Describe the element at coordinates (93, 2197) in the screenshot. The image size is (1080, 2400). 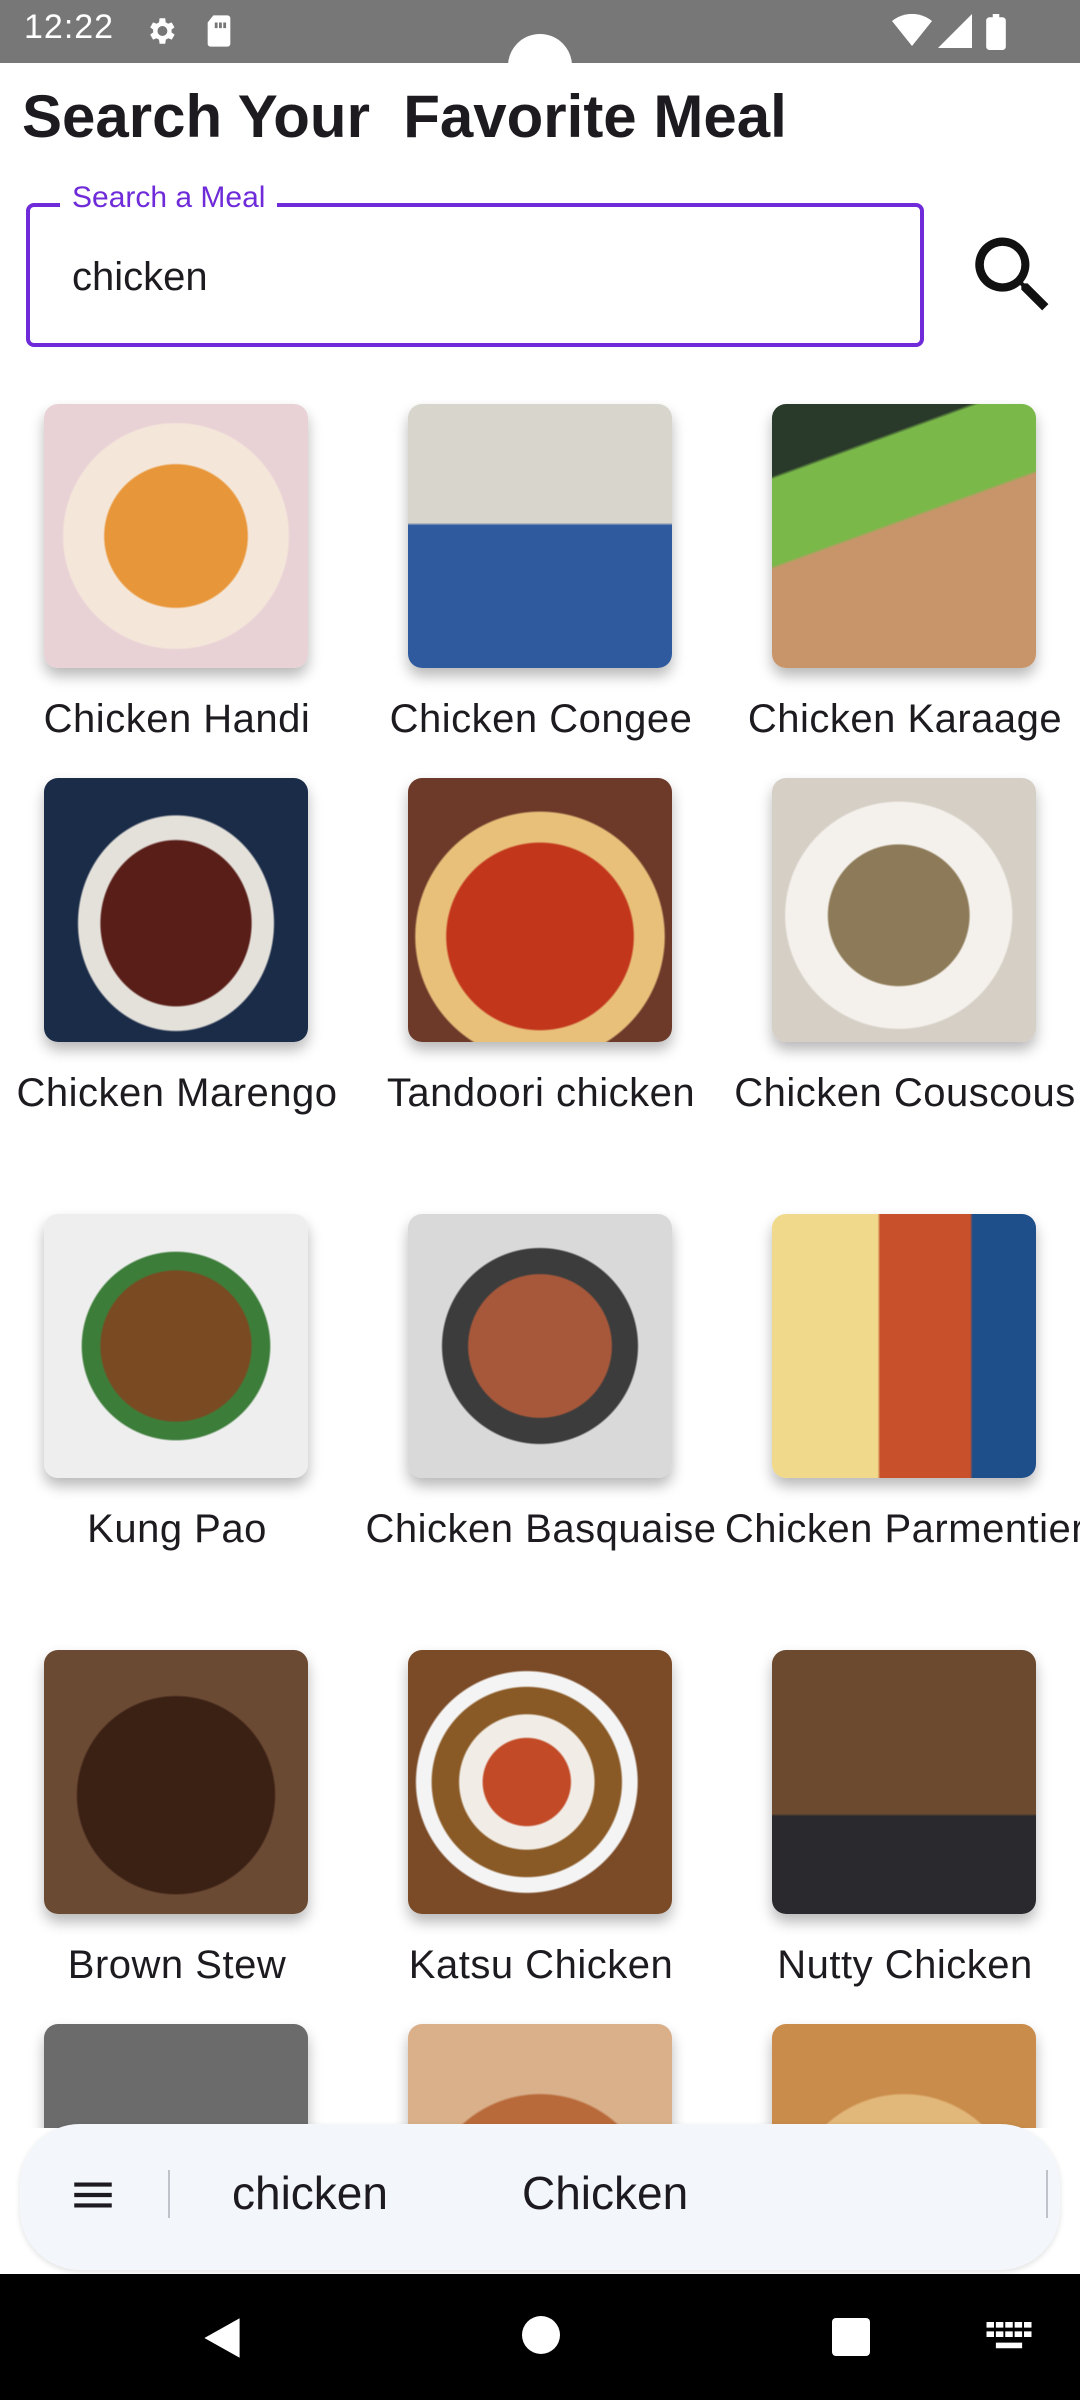
I see `menu-icon` at that location.